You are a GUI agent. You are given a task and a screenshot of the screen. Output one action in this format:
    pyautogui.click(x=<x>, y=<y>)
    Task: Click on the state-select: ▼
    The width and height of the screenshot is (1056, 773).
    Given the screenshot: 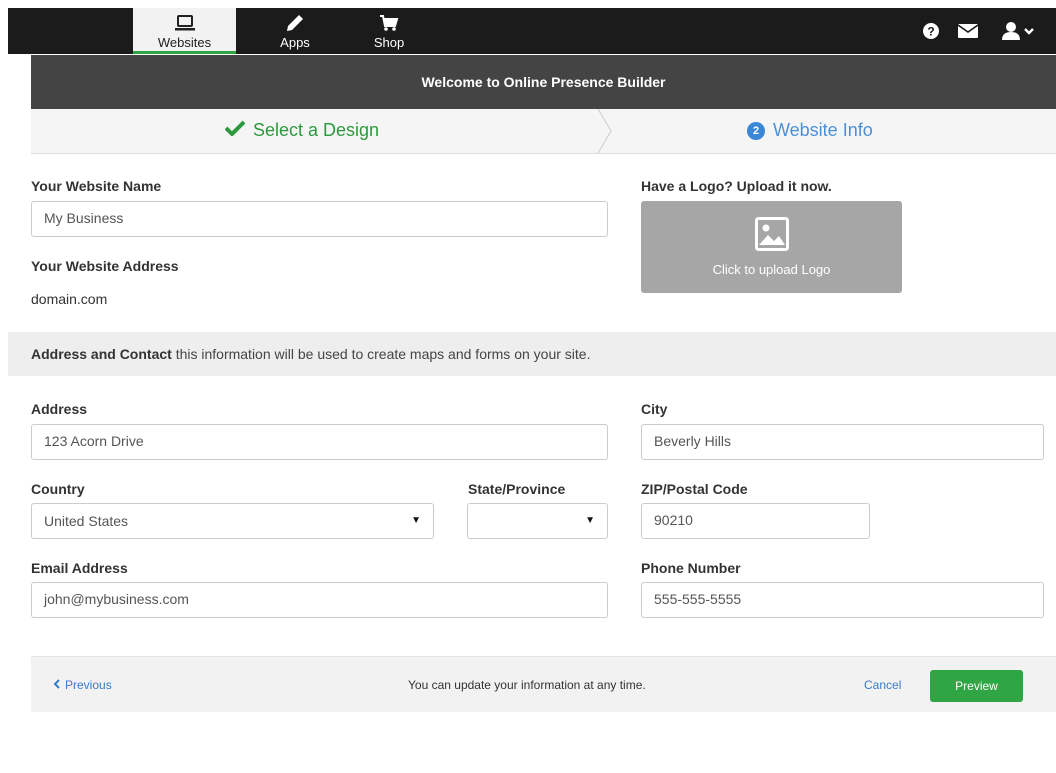 What is the action you would take?
    pyautogui.click(x=537, y=521)
    